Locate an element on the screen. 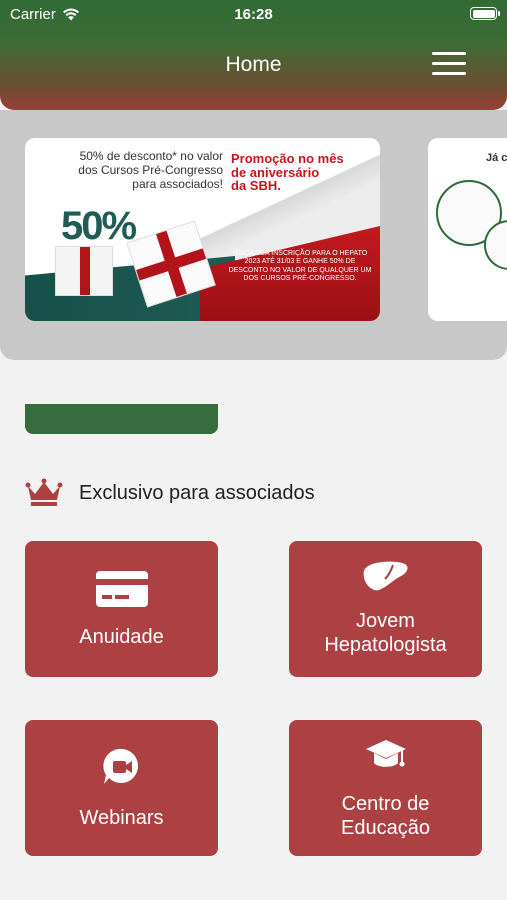 The height and width of the screenshot is (900, 507). tile-label: Centro de Educação is located at coordinates (385, 816).